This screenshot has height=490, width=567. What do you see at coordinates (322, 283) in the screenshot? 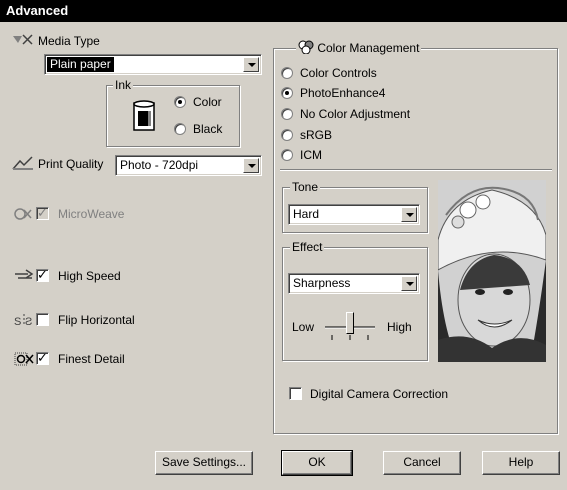
I see `effect-value: Sharpness` at bounding box center [322, 283].